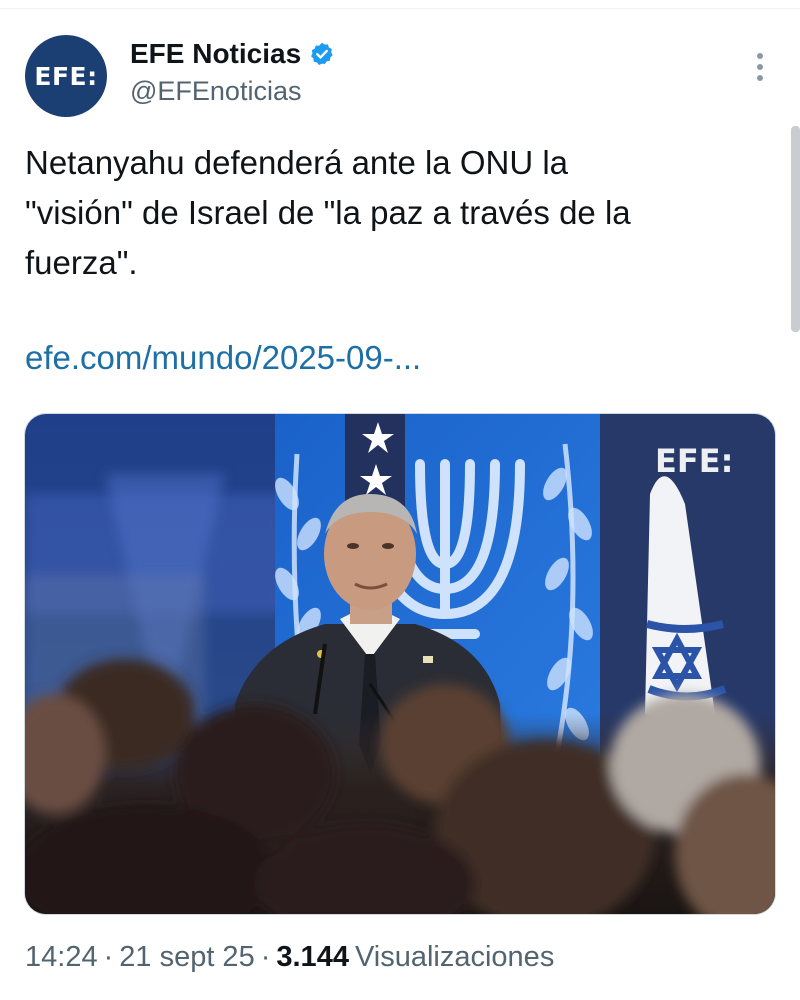  I want to click on verified-badge-icon, so click(322, 54).